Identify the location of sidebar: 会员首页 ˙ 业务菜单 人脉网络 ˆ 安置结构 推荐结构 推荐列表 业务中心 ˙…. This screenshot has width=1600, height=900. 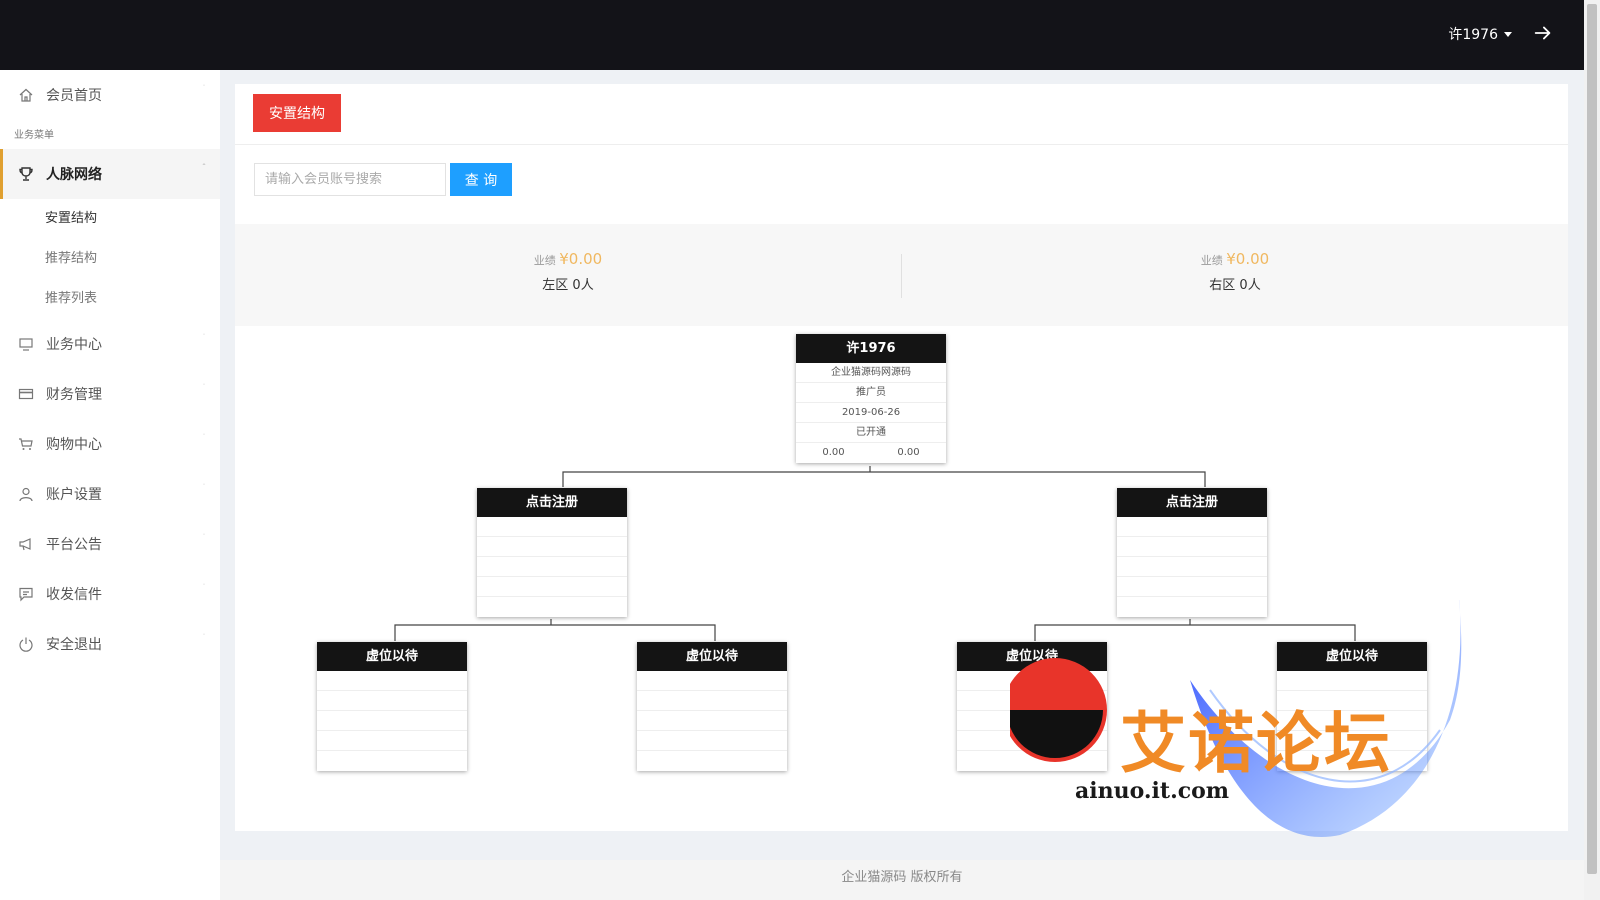
(110, 485).